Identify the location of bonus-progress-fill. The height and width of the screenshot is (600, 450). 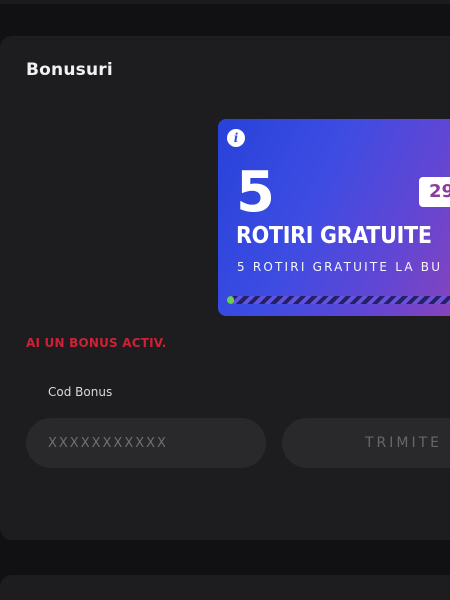
(231, 300).